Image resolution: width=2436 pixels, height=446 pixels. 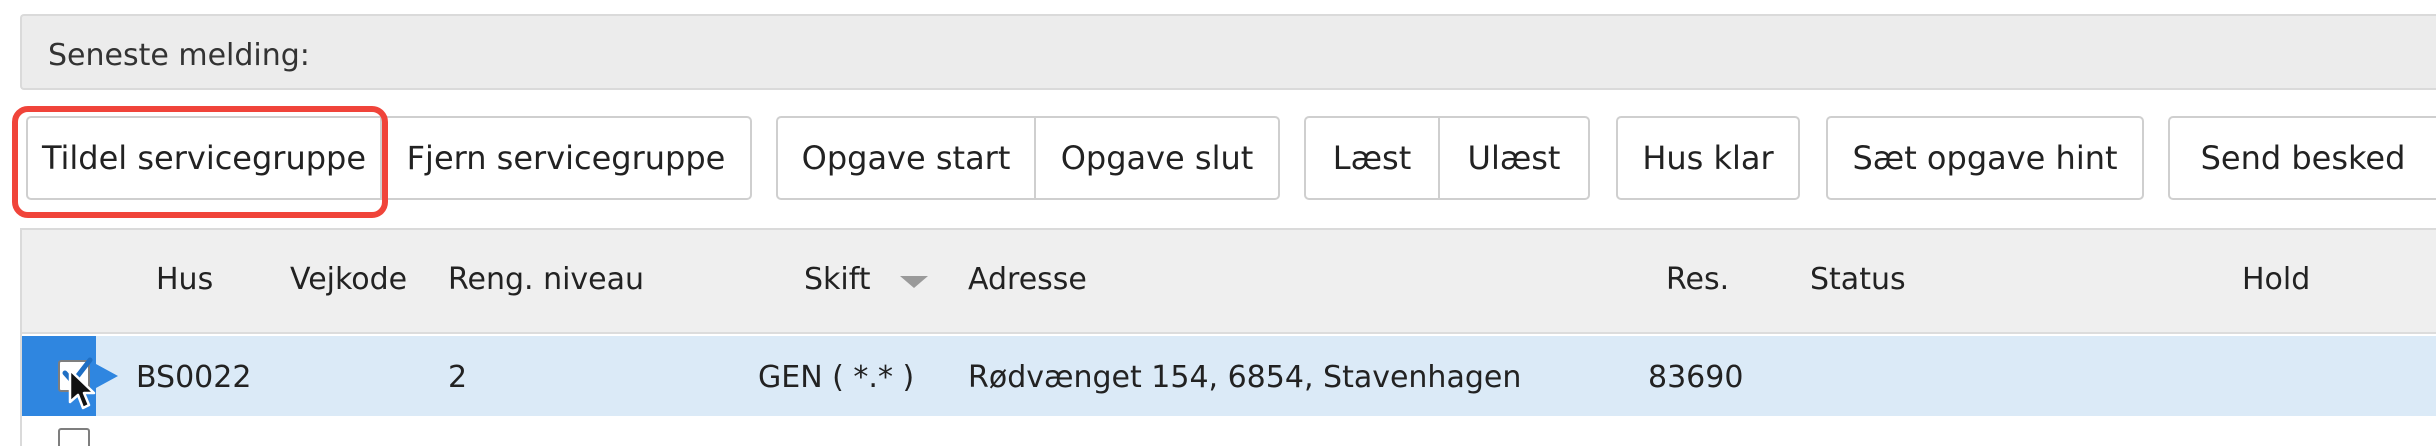 What do you see at coordinates (1985, 158) in the screenshot?
I see `set-task-hint-button: Sæt opgave hint` at bounding box center [1985, 158].